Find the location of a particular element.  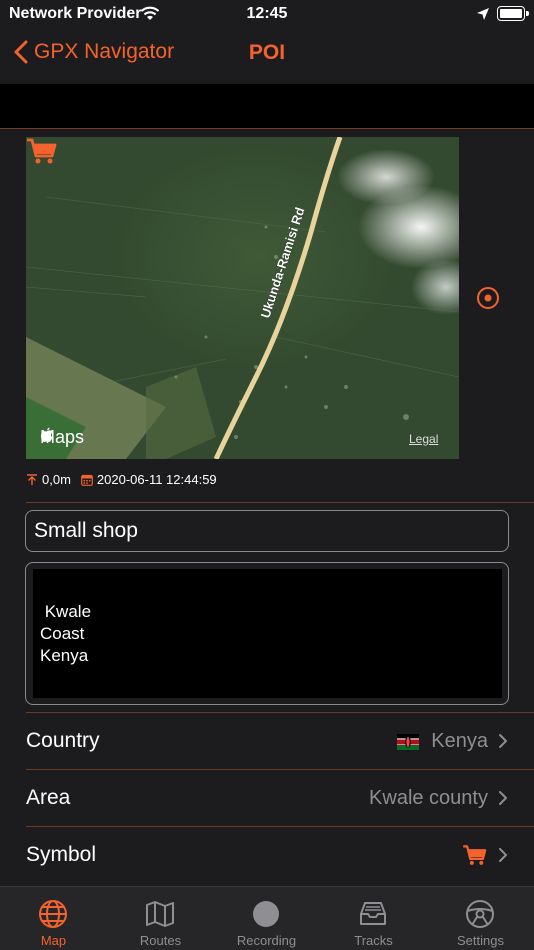

apple-maps-logo: Maps is located at coordinates (62, 437).